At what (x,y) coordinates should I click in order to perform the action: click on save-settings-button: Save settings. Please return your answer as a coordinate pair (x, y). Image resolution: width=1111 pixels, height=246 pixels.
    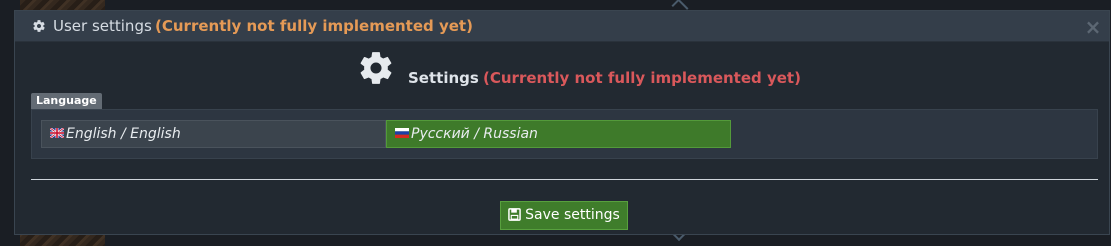
    Looking at the image, I should click on (564, 215).